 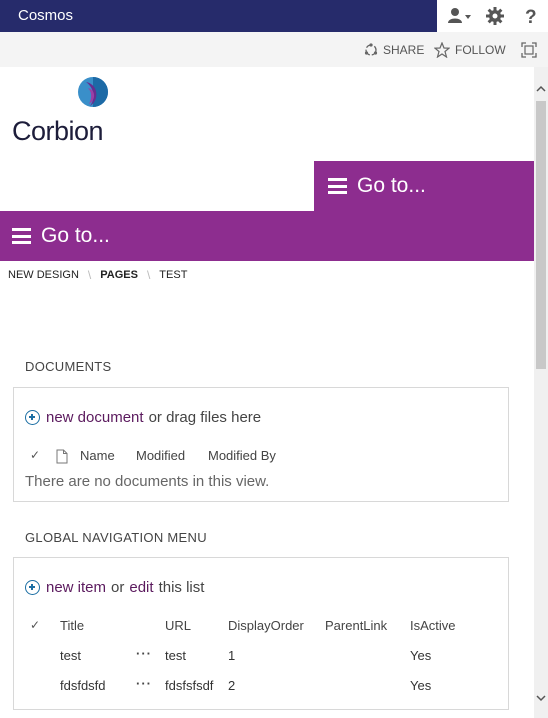 I want to click on follow-button: FOLLOW, so click(x=470, y=50).